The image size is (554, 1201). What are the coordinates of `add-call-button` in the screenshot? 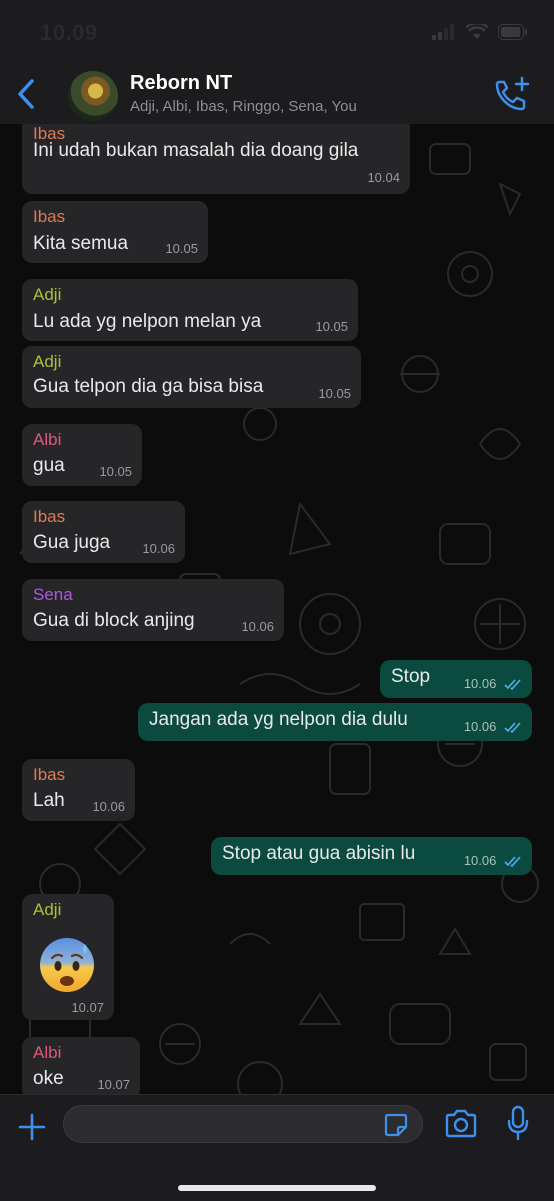 It's located at (513, 94).